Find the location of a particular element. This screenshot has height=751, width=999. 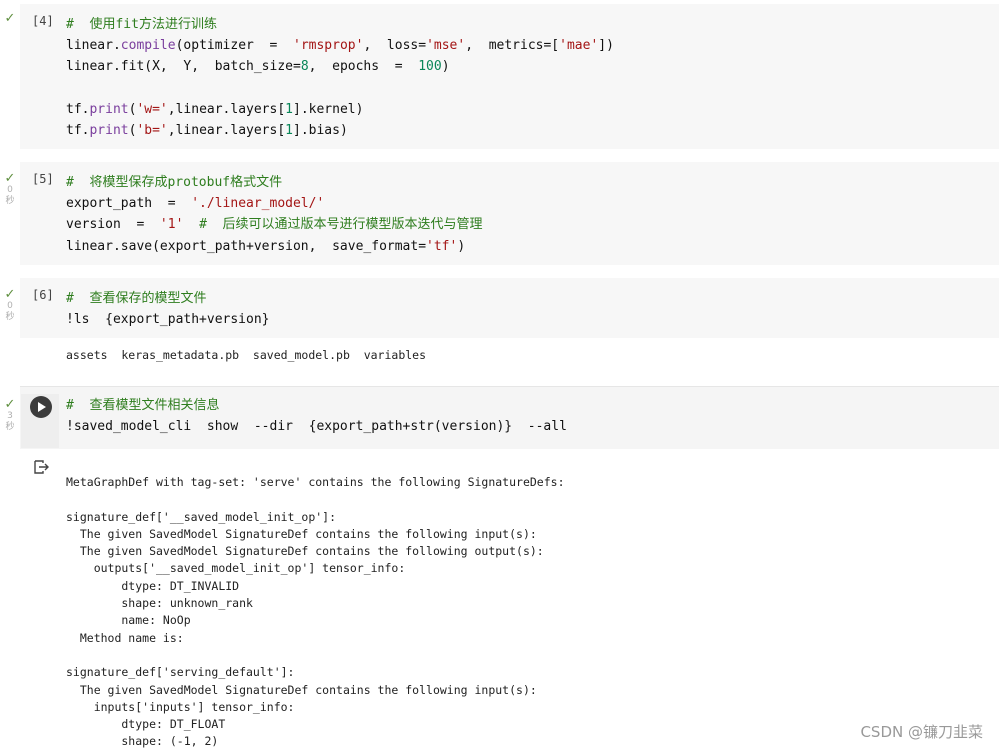

code-line: version = '1' # 后续可以通过版本号进行模型版本迭代与管理 is located at coordinates (527, 224).